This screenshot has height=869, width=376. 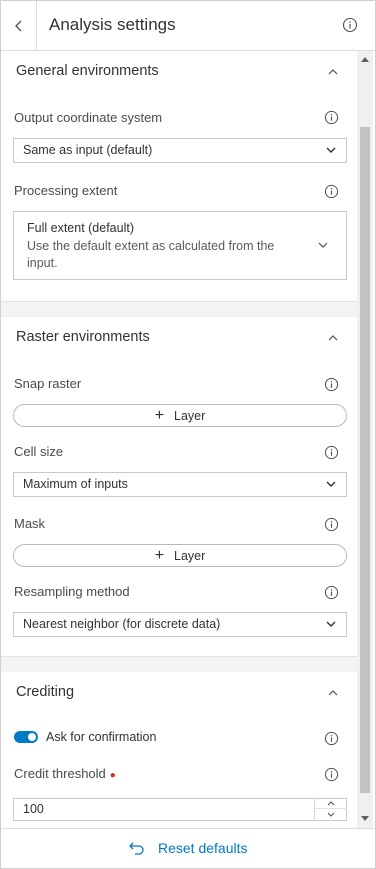 What do you see at coordinates (72, 591) in the screenshot?
I see `resampling-method-label: Resampling method` at bounding box center [72, 591].